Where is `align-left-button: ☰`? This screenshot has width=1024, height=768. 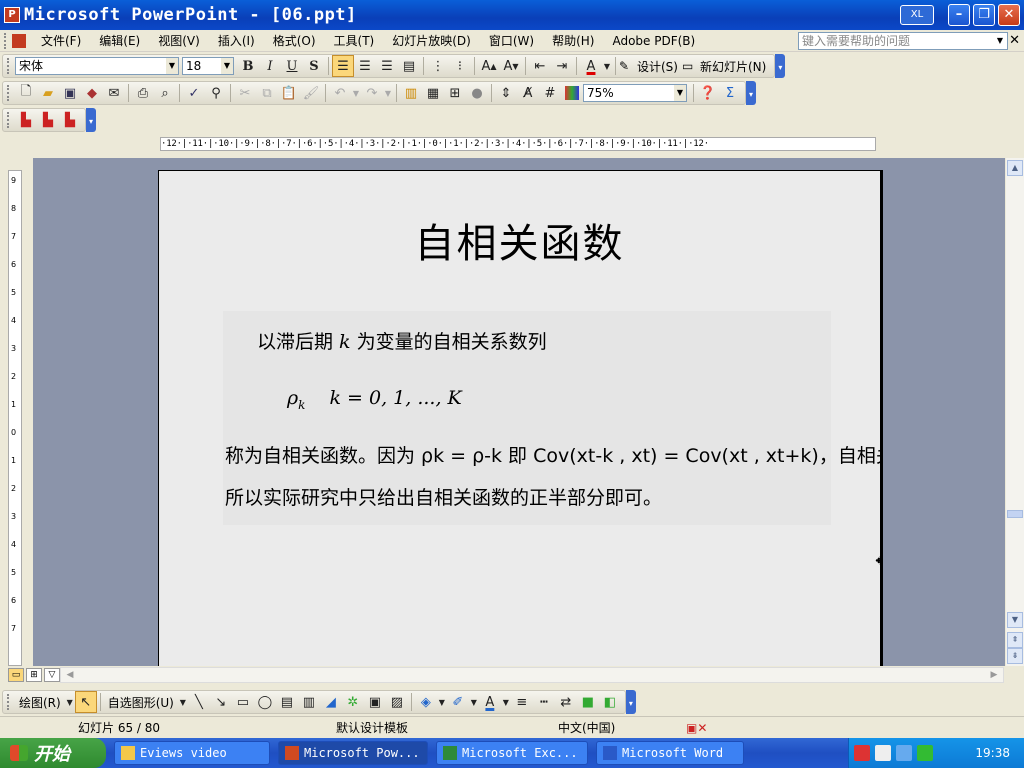 align-left-button: ☰ is located at coordinates (343, 66).